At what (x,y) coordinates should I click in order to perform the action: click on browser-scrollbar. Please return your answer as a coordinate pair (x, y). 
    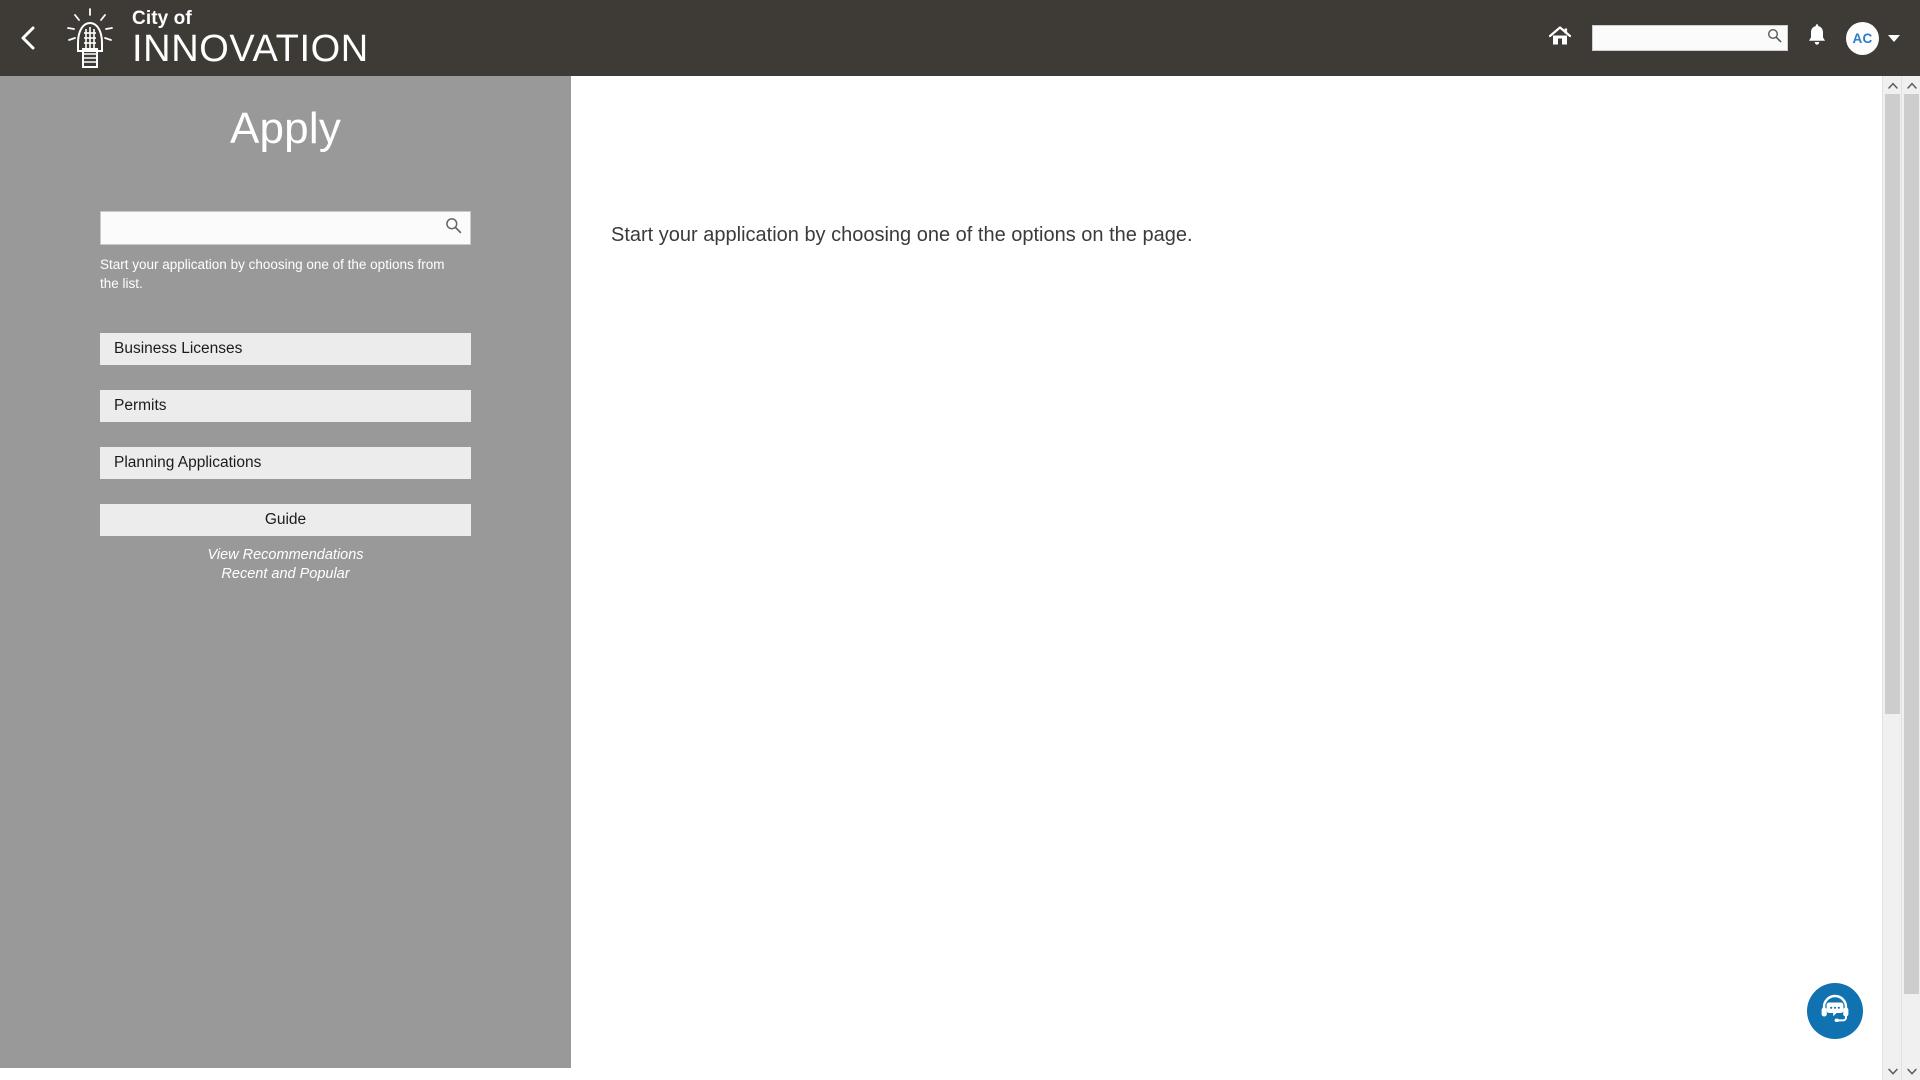
    Looking at the image, I should click on (1910, 578).